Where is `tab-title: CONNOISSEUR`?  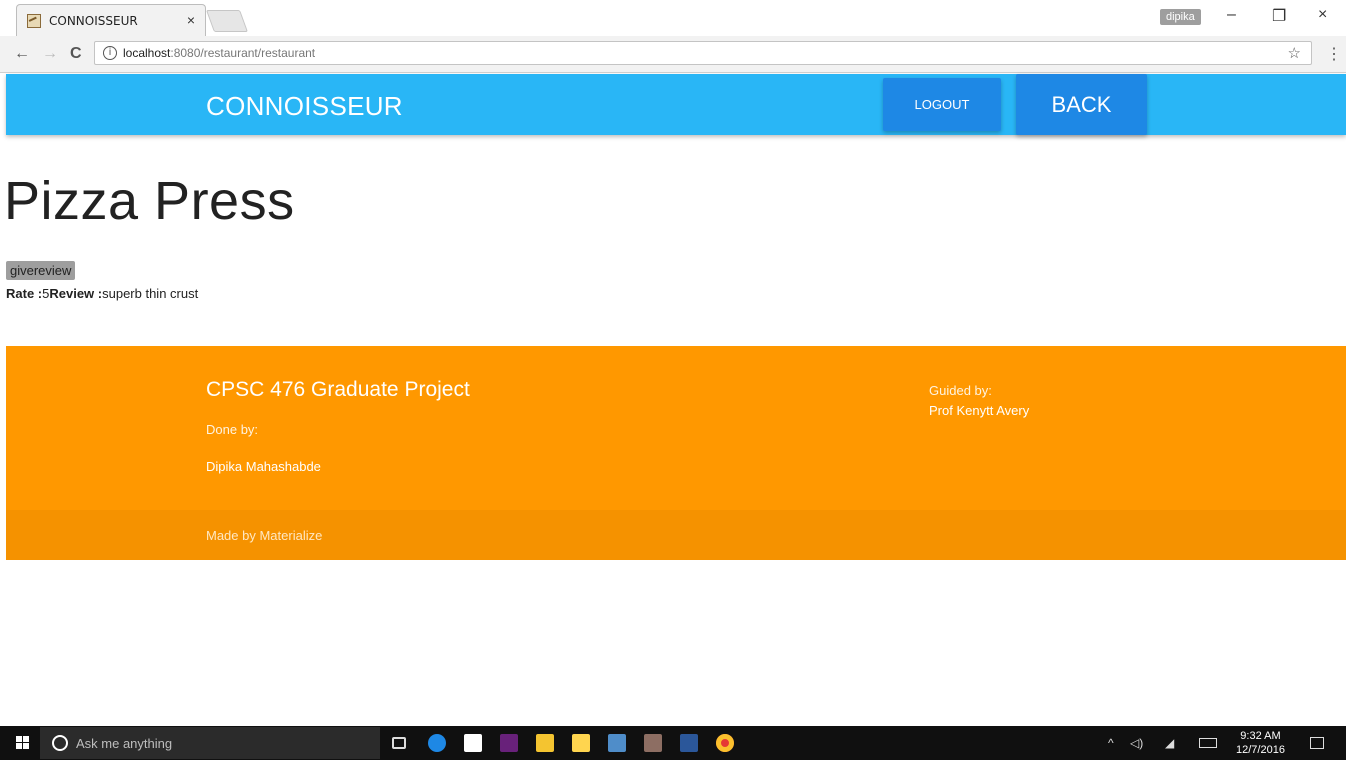
tab-title: CONNOISSEUR is located at coordinates (93, 21).